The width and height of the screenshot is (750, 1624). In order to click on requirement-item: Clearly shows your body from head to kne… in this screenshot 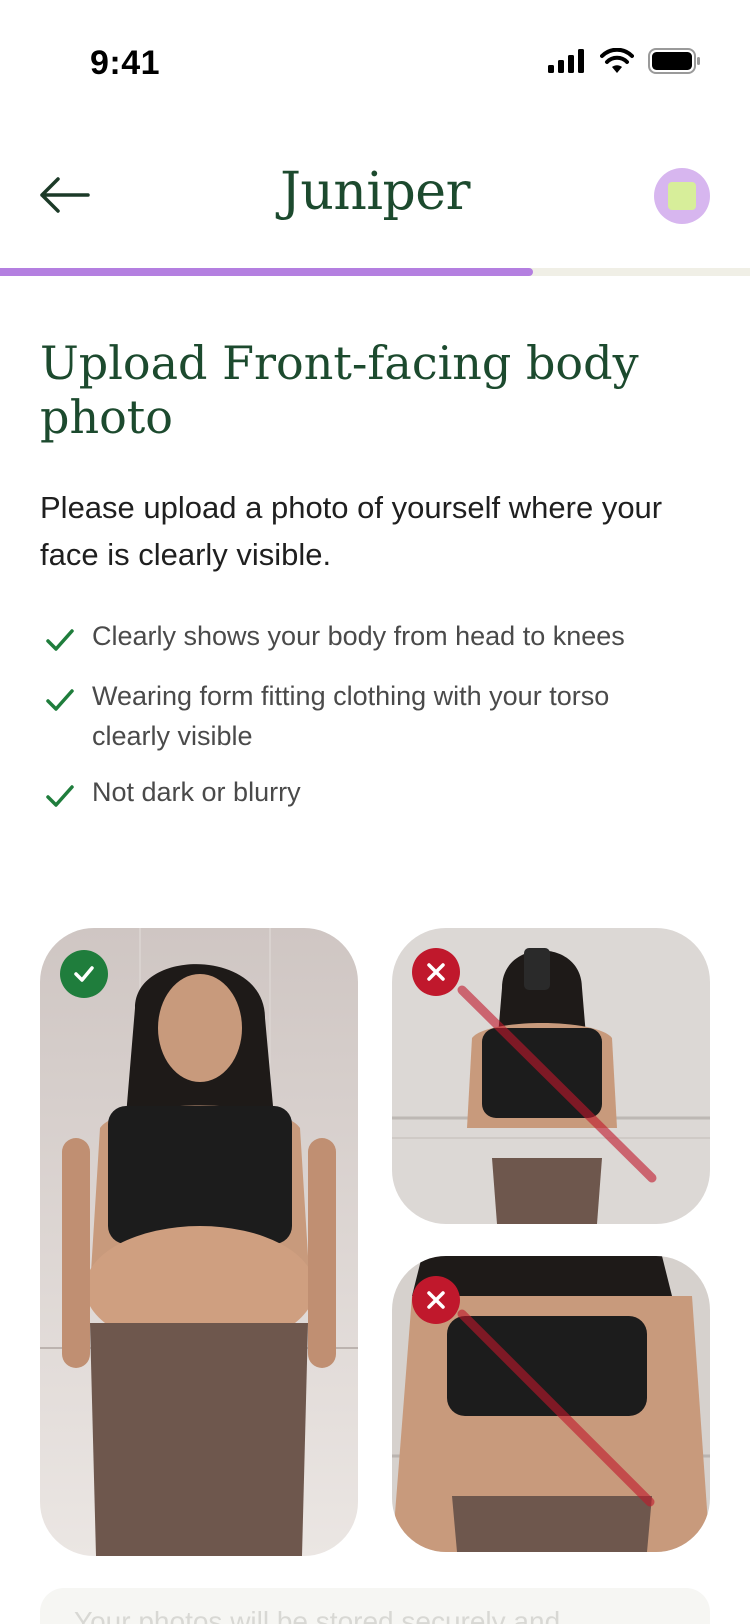, I will do `click(360, 638)`.